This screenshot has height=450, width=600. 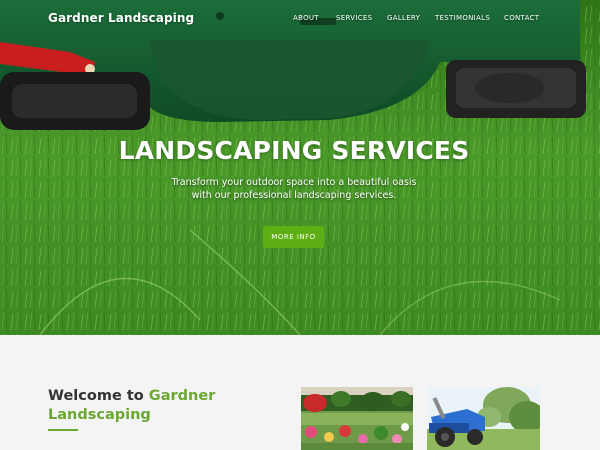 What do you see at coordinates (293, 237) in the screenshot?
I see `more-info-button: MORE INFO` at bounding box center [293, 237].